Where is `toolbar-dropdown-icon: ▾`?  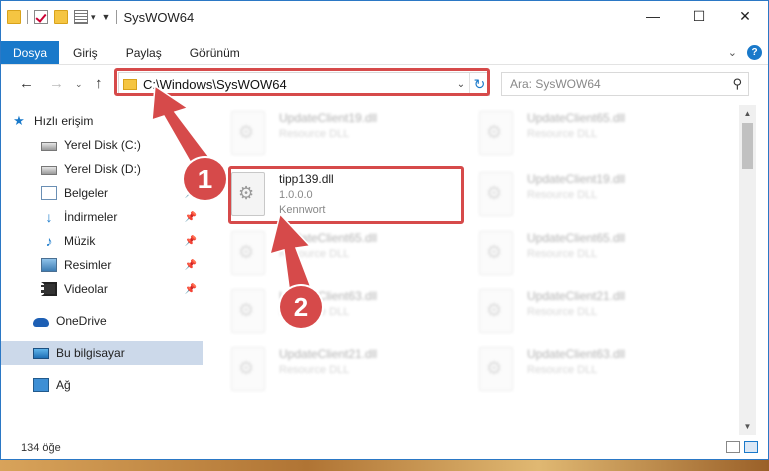 toolbar-dropdown-icon: ▾ is located at coordinates (93, 17).